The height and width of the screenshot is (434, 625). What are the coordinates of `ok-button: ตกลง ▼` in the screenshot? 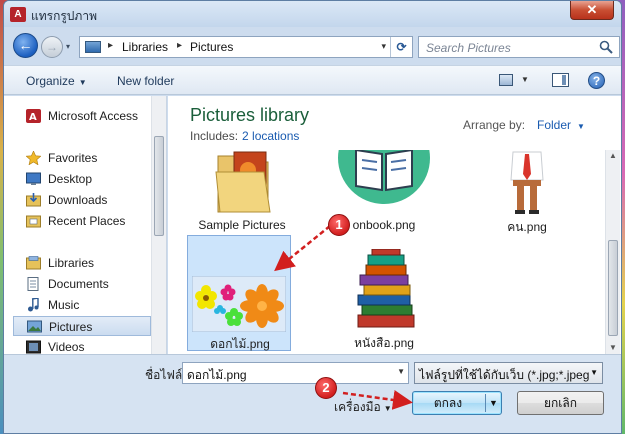 It's located at (457, 403).